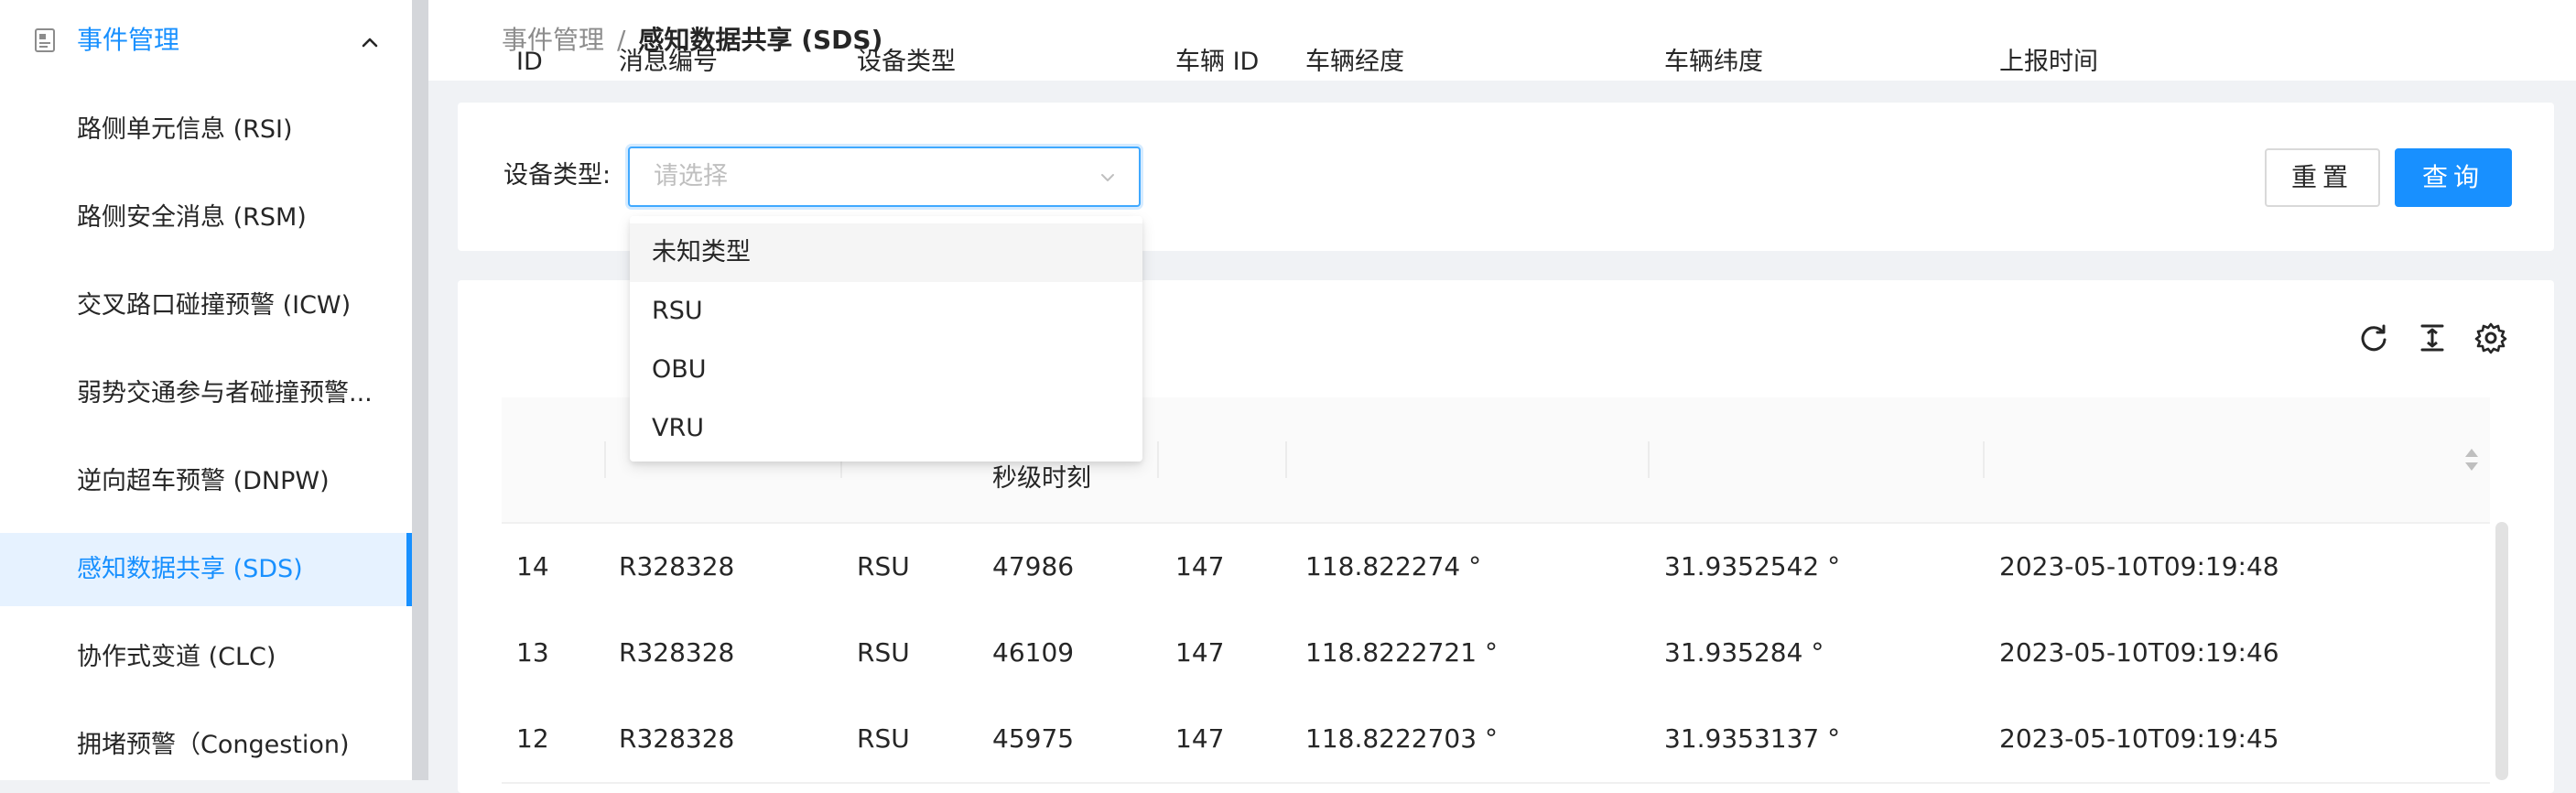 This screenshot has height=793, width=2576. I want to click on cell-report-time: 2023-05-10T09:19:46, so click(2139, 652).